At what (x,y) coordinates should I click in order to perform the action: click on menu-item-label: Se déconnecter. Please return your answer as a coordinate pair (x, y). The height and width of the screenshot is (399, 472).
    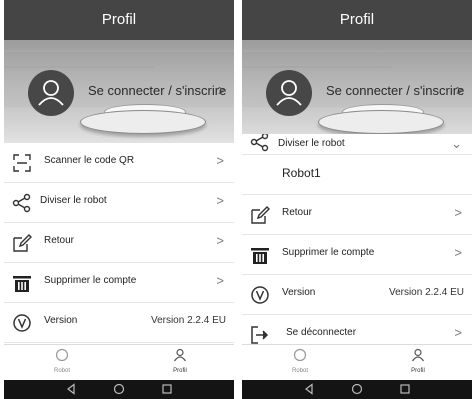
    Looking at the image, I should click on (321, 332).